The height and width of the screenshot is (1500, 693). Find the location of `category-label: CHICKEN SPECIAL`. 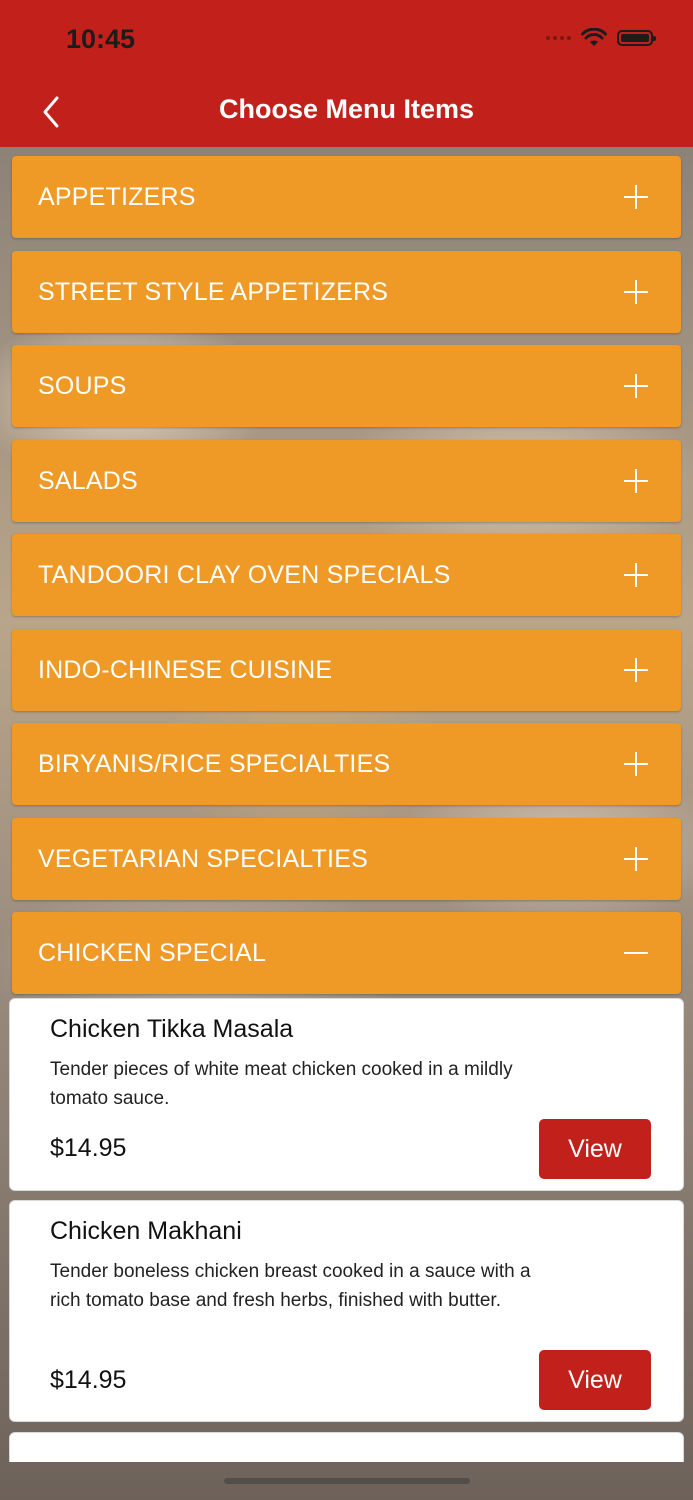

category-label: CHICKEN SPECIAL is located at coordinates (152, 953).